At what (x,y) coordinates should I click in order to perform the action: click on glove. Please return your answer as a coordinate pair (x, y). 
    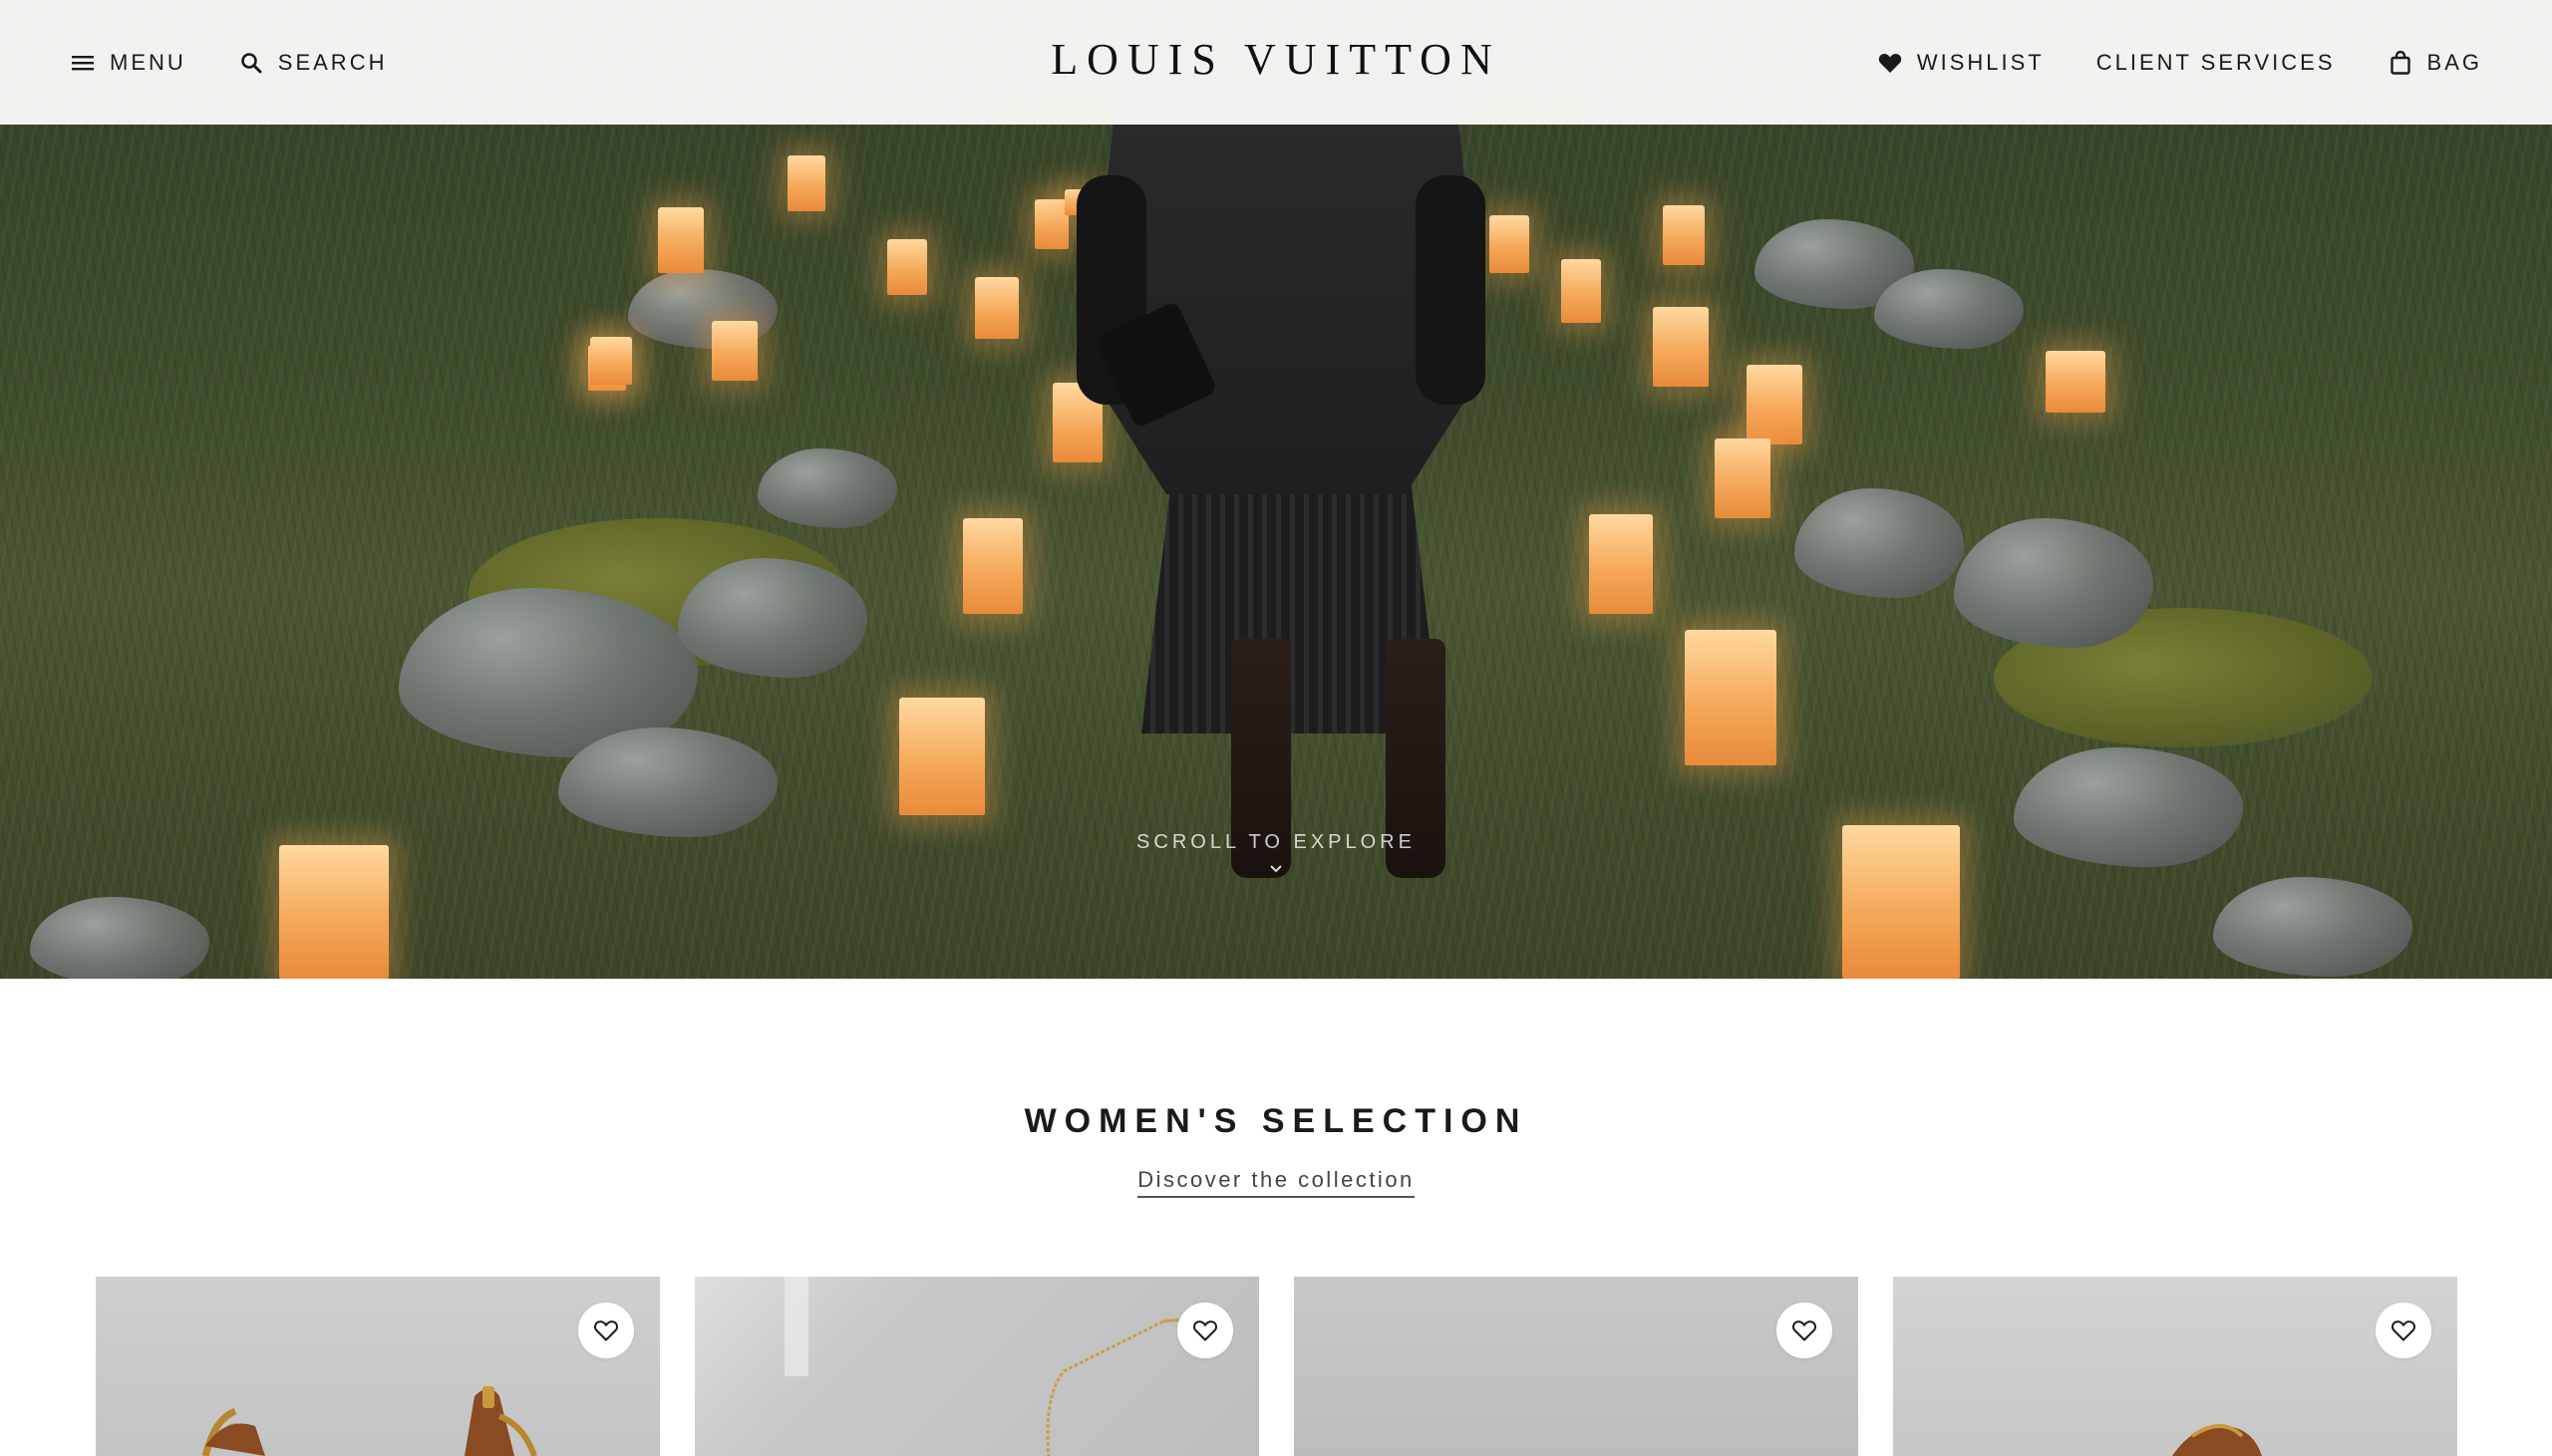
    Looking at the image, I should click on (1450, 290).